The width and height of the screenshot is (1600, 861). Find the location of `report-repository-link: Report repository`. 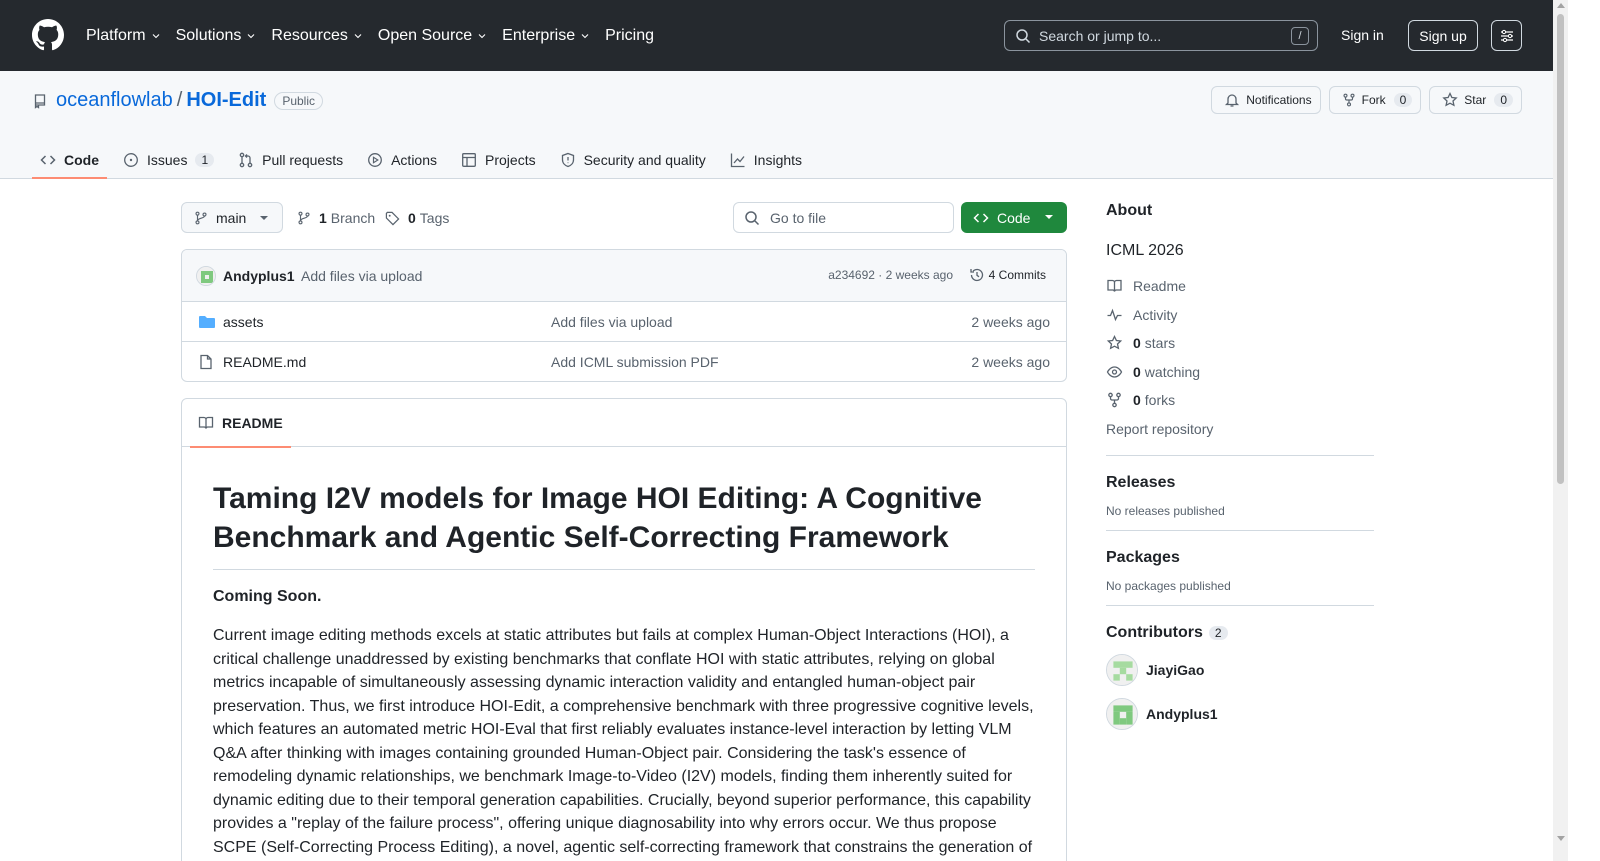

report-repository-link: Report repository is located at coordinates (1240, 429).